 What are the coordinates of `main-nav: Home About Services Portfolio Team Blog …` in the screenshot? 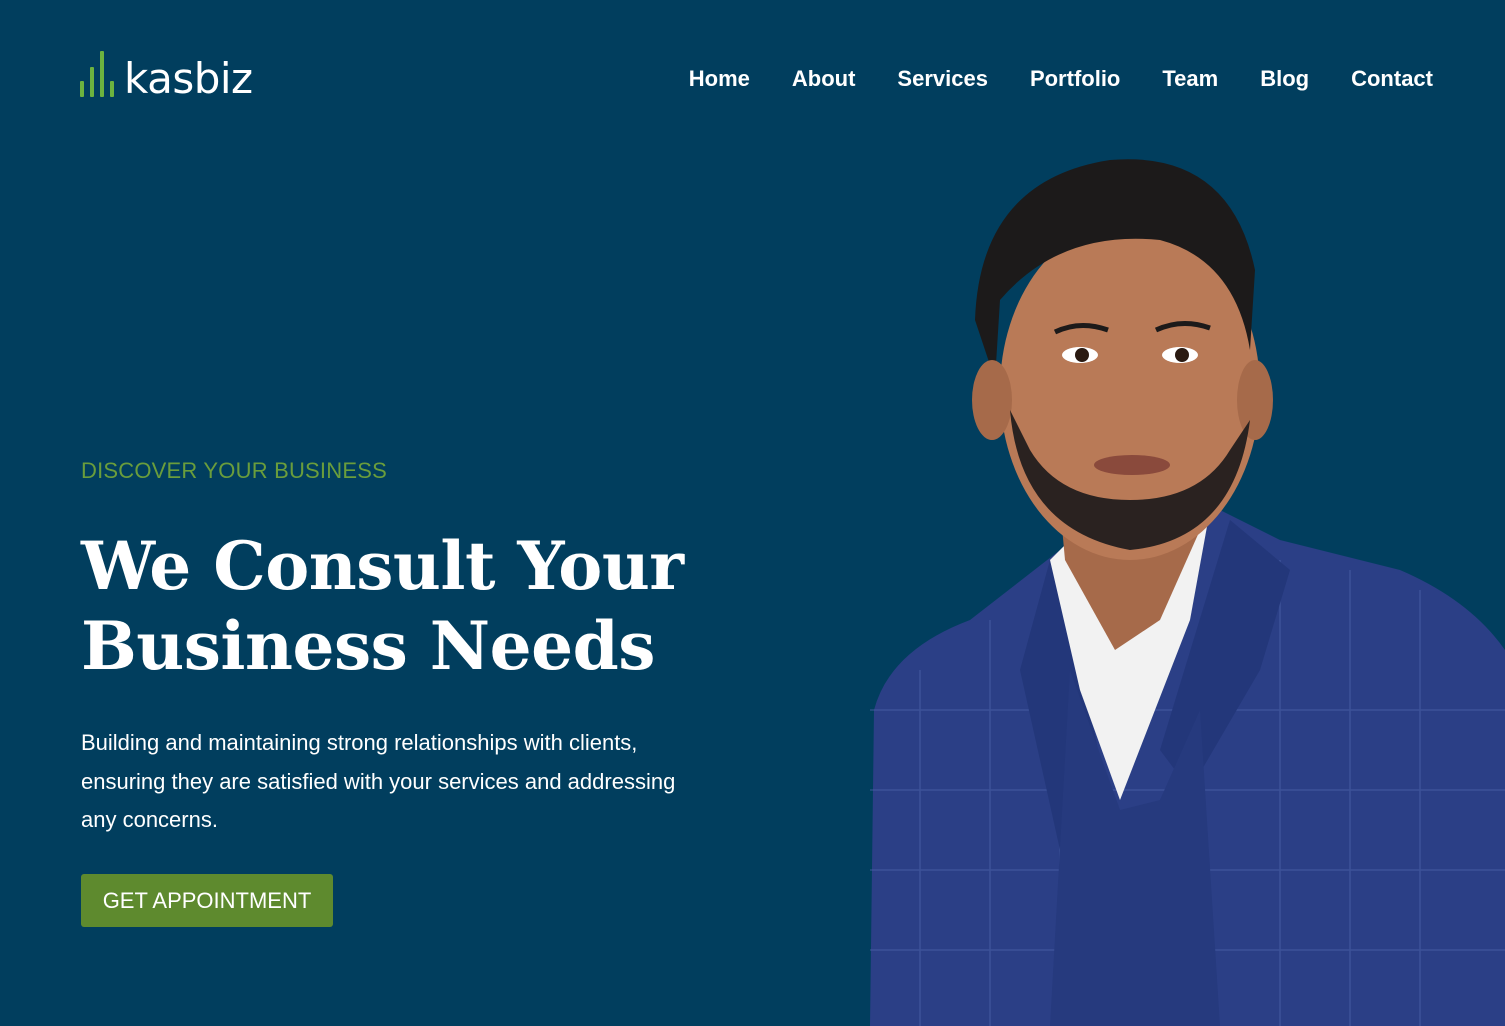 It's located at (1061, 79).